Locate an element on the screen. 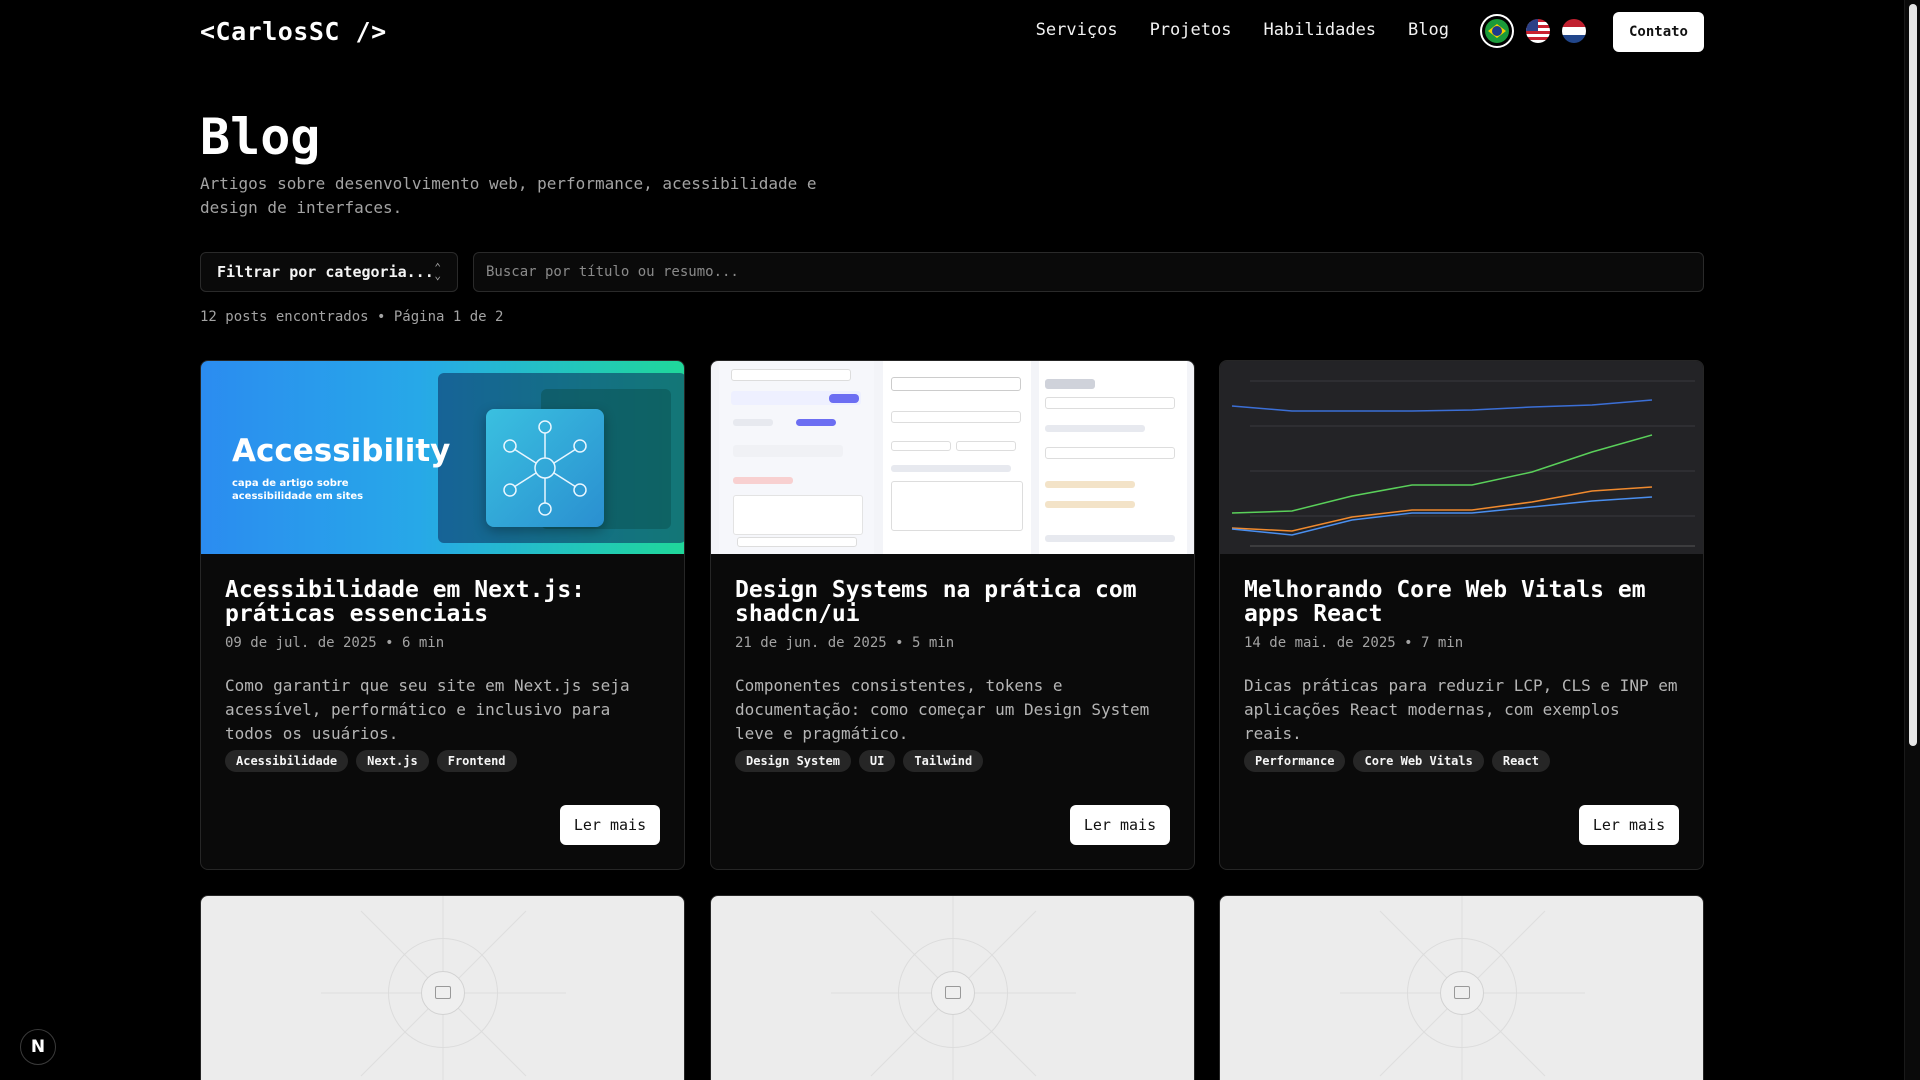 The height and width of the screenshot is (1080, 1920). chevron-up-down-icon: ⌃ ⌄ is located at coordinates (437, 271).